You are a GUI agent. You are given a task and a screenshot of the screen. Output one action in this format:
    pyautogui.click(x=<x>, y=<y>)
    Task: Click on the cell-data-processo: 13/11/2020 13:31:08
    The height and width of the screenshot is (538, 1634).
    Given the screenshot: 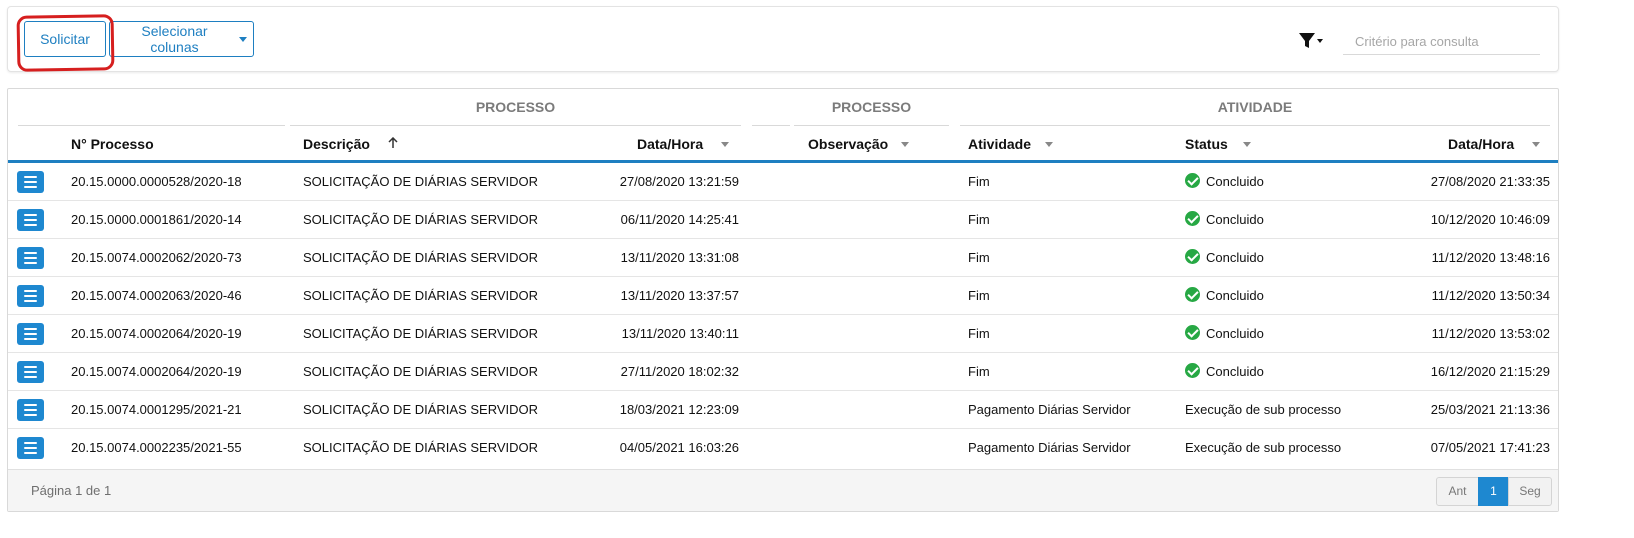 What is the action you would take?
    pyautogui.click(x=679, y=257)
    